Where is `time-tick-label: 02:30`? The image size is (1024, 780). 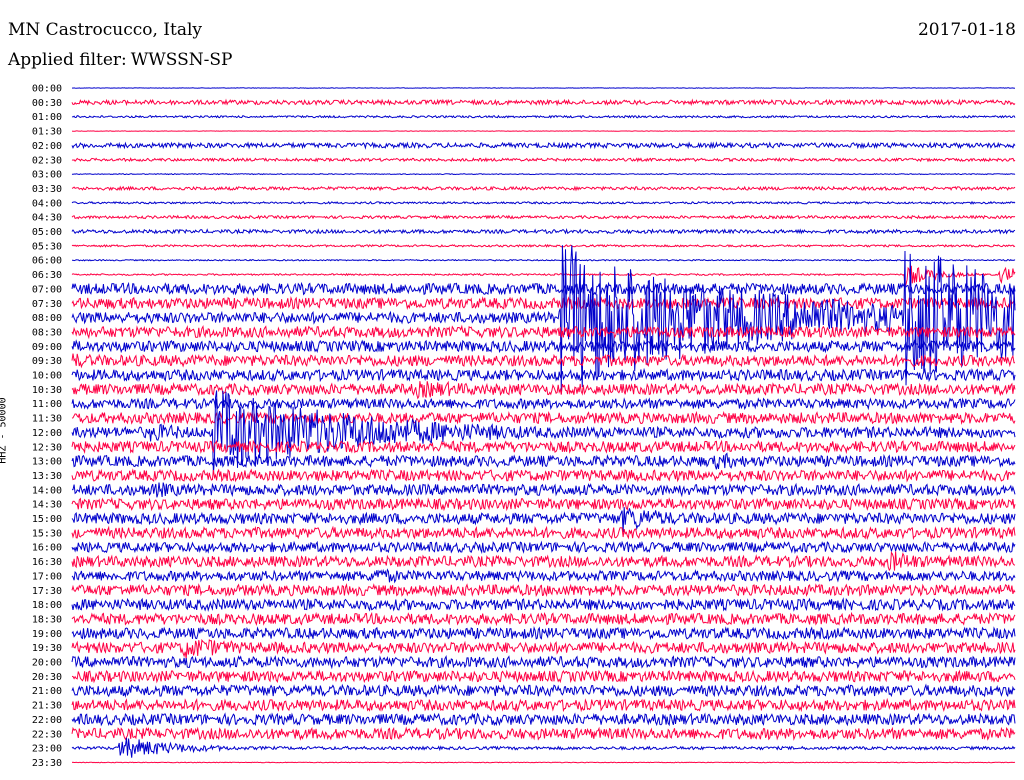
time-tick-label: 02:30 is located at coordinates (47, 160).